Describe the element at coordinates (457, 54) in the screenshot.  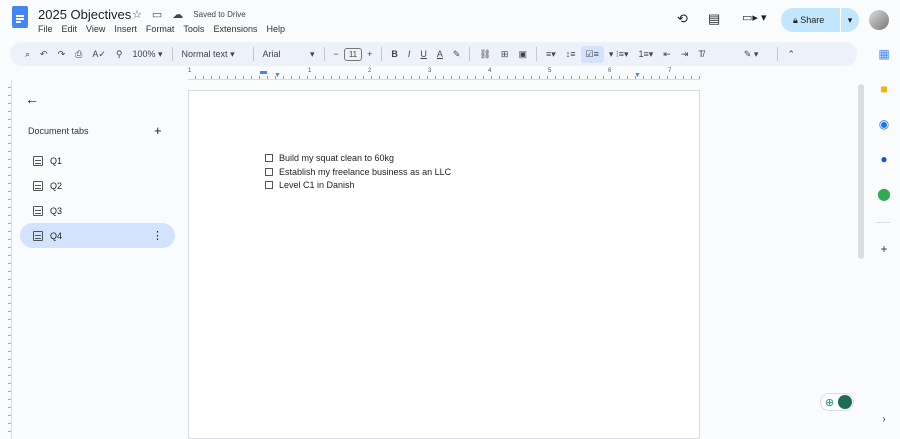
I see `highlight-icon: ✎` at that location.